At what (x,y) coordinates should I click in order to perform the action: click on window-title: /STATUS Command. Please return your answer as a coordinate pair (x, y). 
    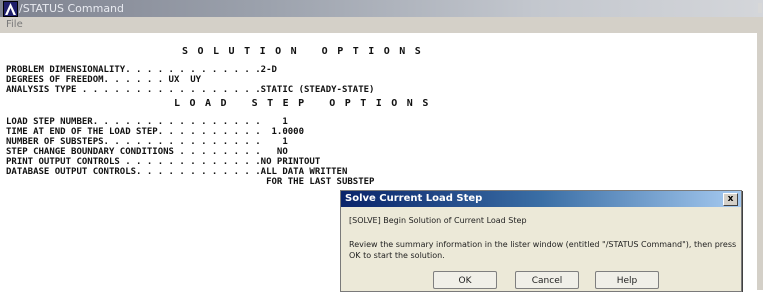
    Looking at the image, I should click on (72, 8).